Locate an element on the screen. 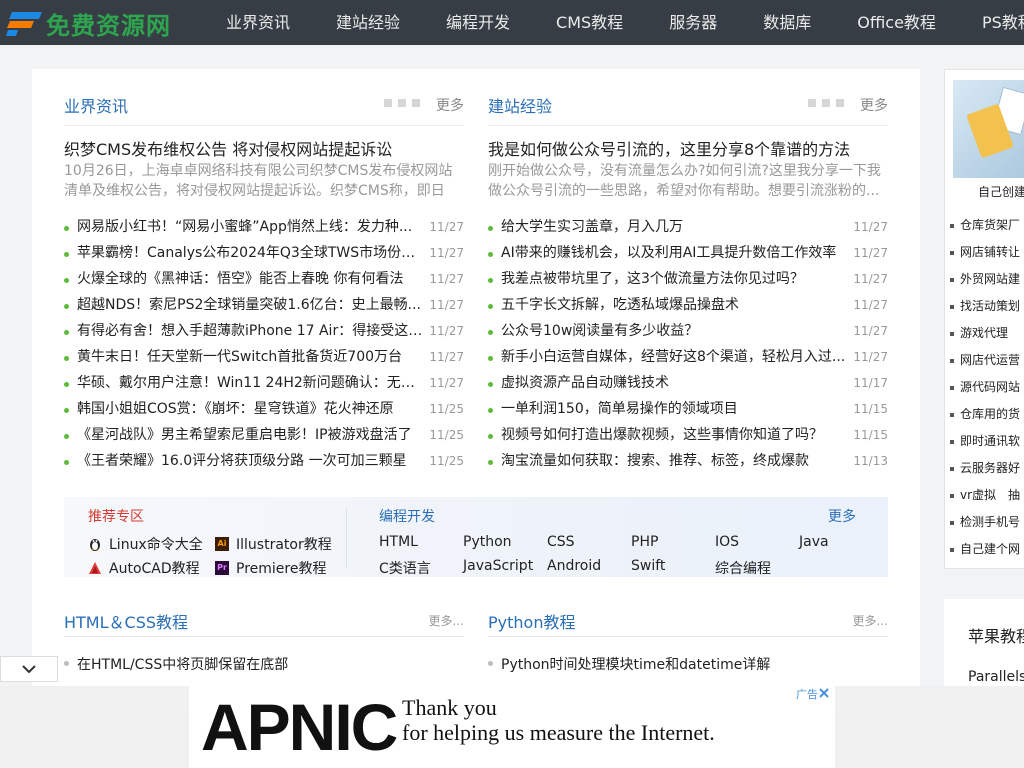  list-item: 给大学生实习盖章，月入几万 11/27 is located at coordinates (688, 227).